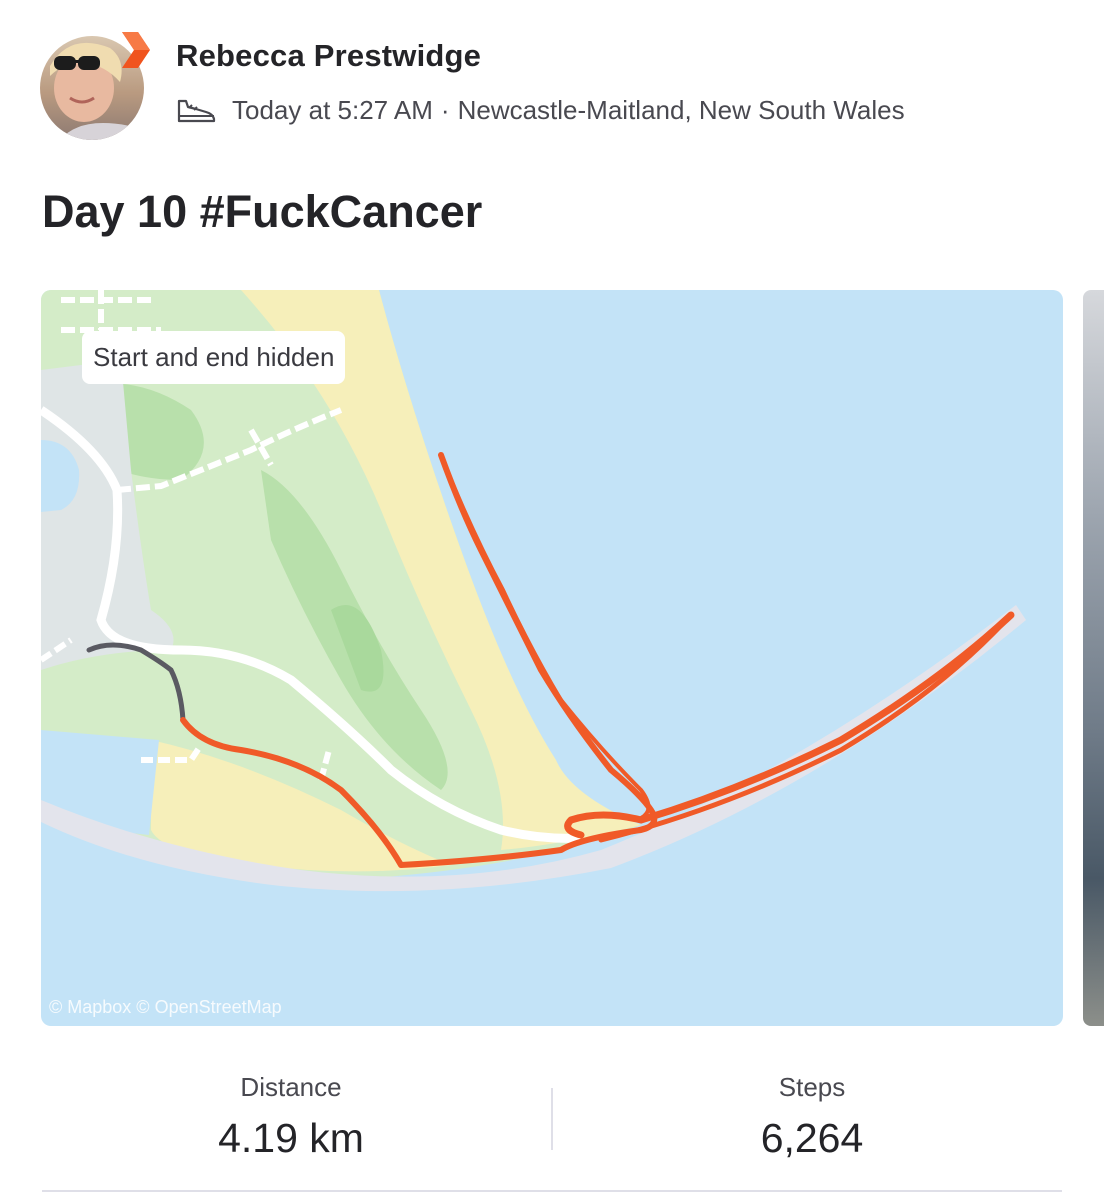 The image size is (1104, 1200). Describe the element at coordinates (812, 1087) in the screenshot. I see `steps-label: Steps` at that location.